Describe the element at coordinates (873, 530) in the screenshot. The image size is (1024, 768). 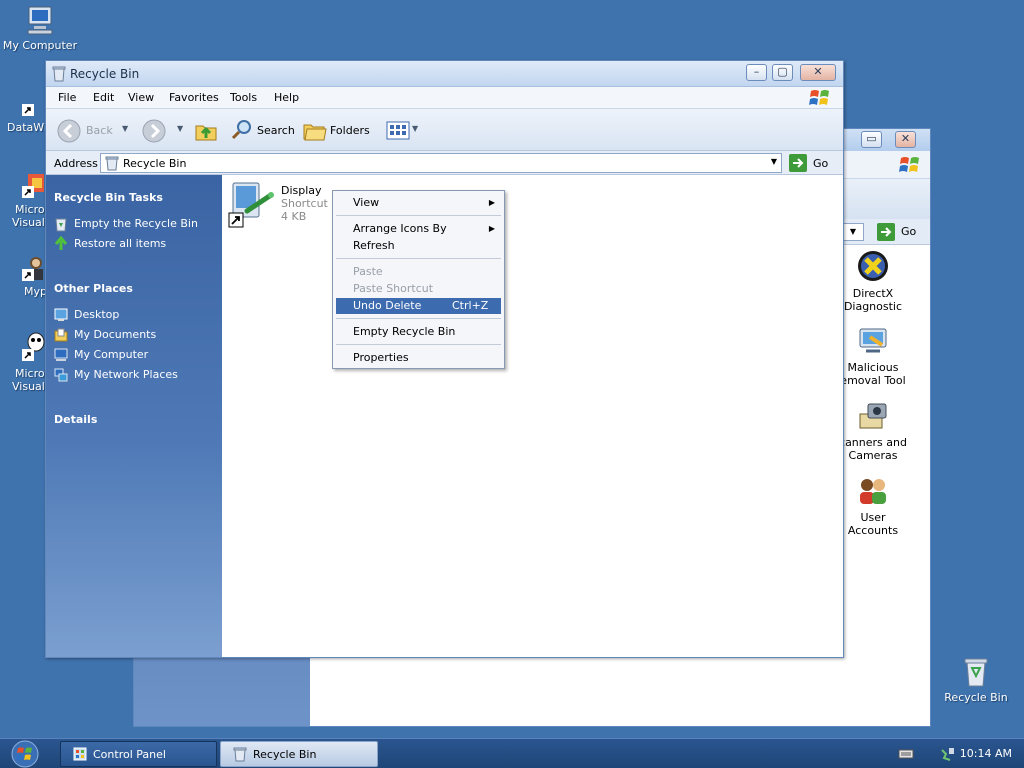
I see `cp-item-label: Accounts` at that location.